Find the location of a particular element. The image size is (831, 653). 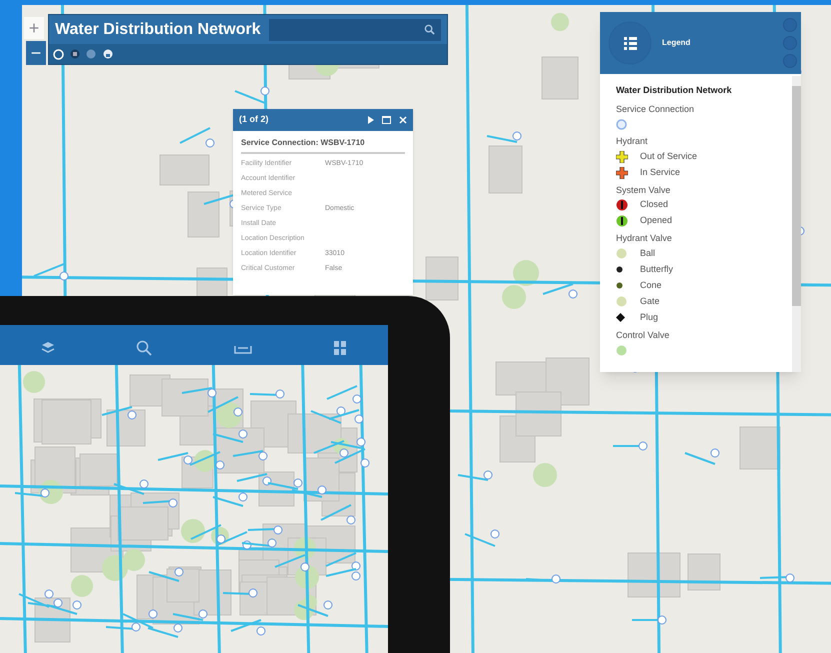

app-title: Water Distribution Network is located at coordinates (158, 30).